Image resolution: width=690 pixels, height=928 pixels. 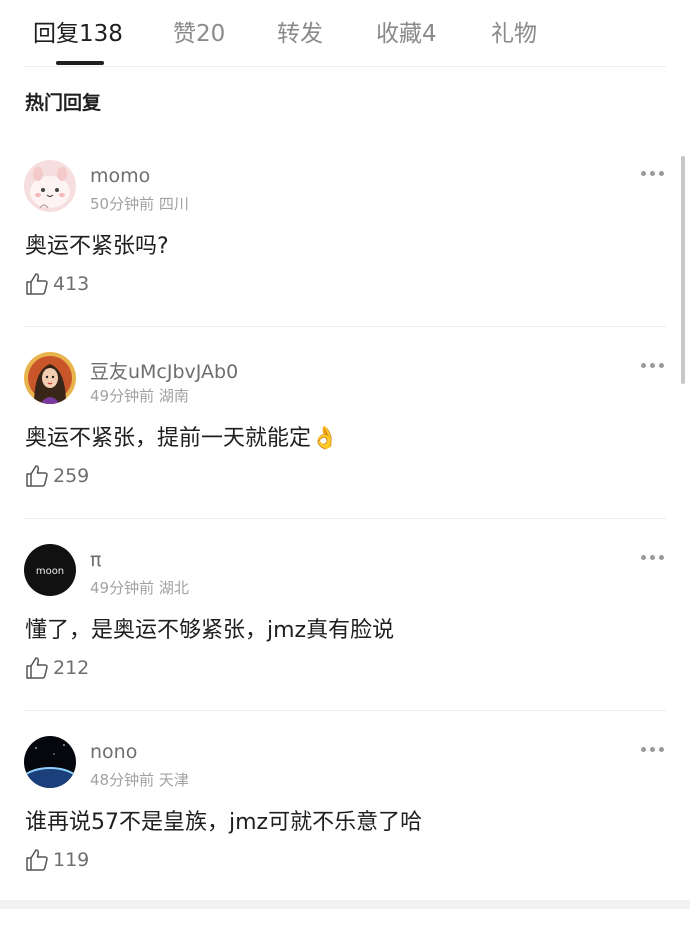 I want to click on pink-bunny-avatar-icon, so click(x=50, y=186).